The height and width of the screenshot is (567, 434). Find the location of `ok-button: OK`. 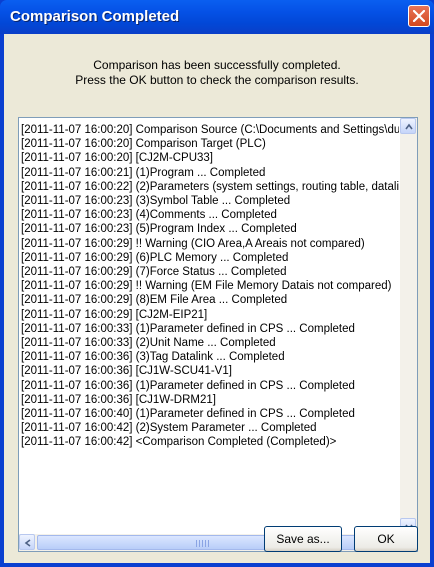

ok-button: OK is located at coordinates (386, 539).